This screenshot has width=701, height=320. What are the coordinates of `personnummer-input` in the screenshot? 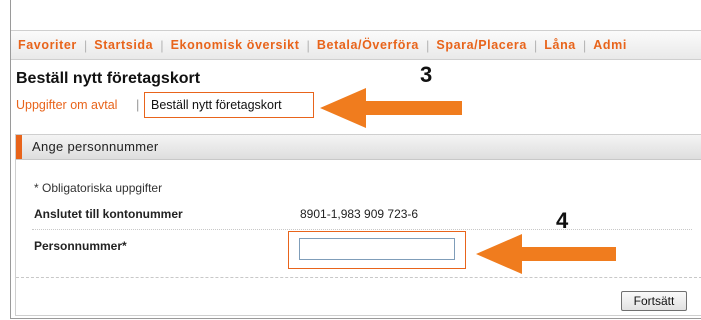 It's located at (377, 249).